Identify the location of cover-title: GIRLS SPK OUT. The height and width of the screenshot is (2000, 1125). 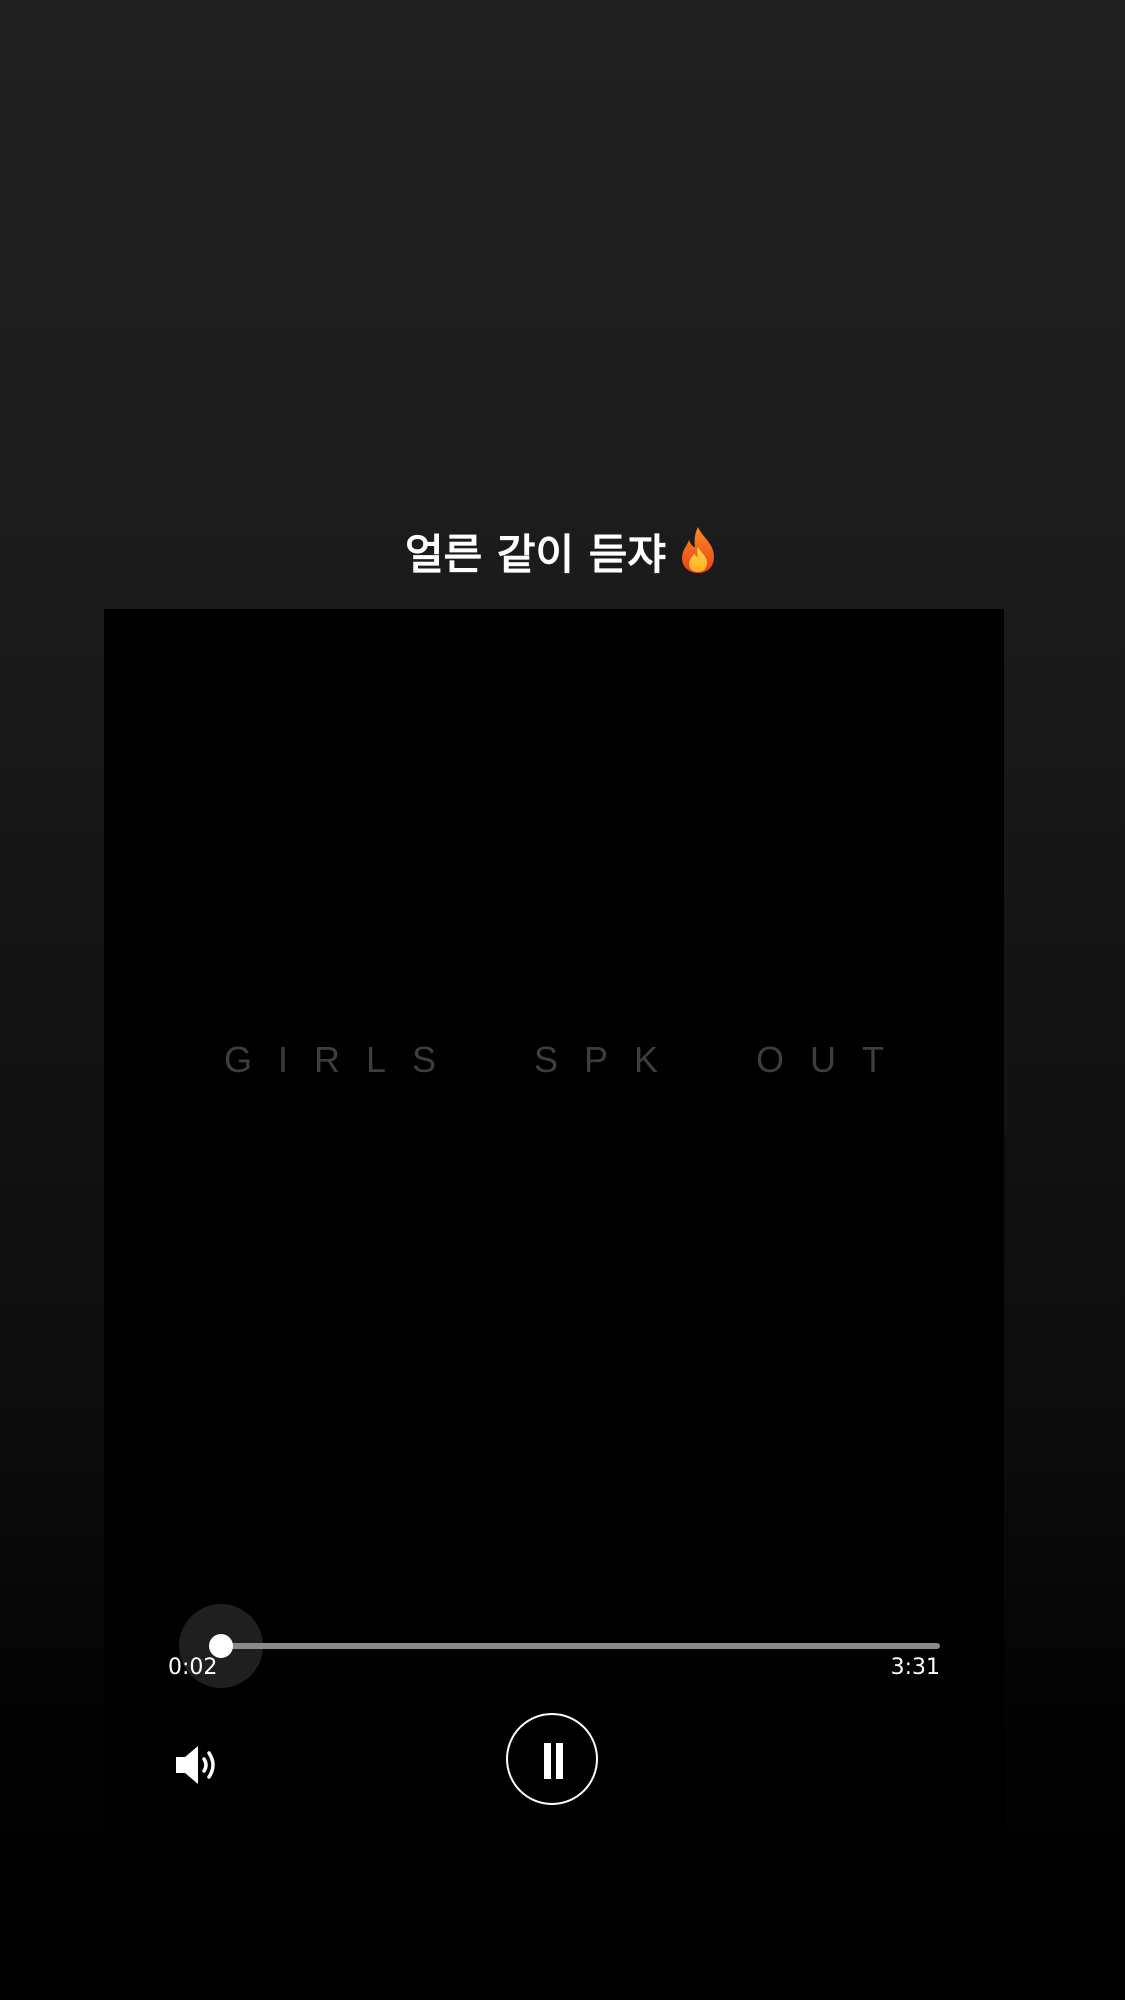
(567, 1059).